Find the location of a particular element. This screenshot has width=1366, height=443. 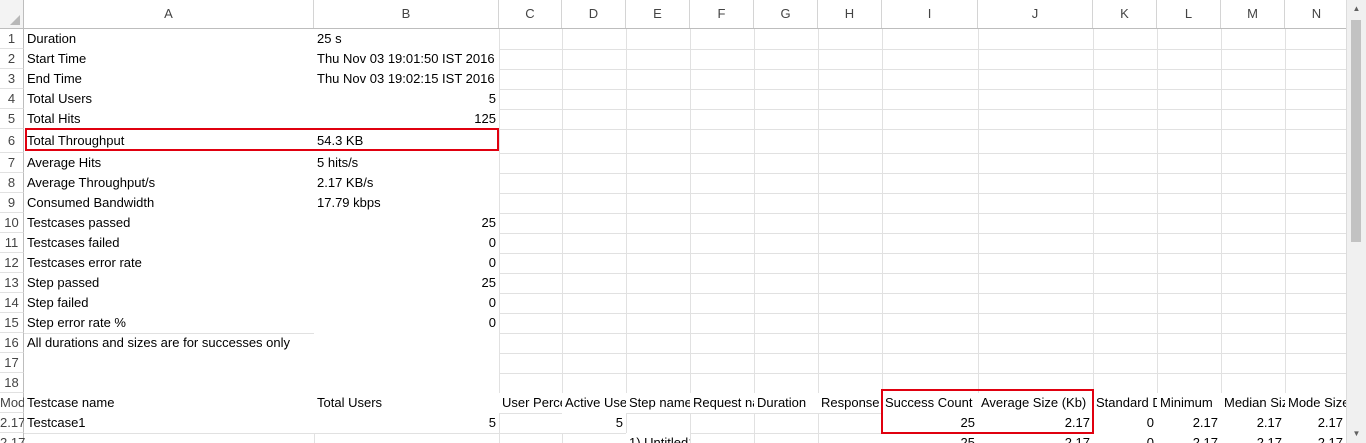

column-header-h: H is located at coordinates (850, 14).